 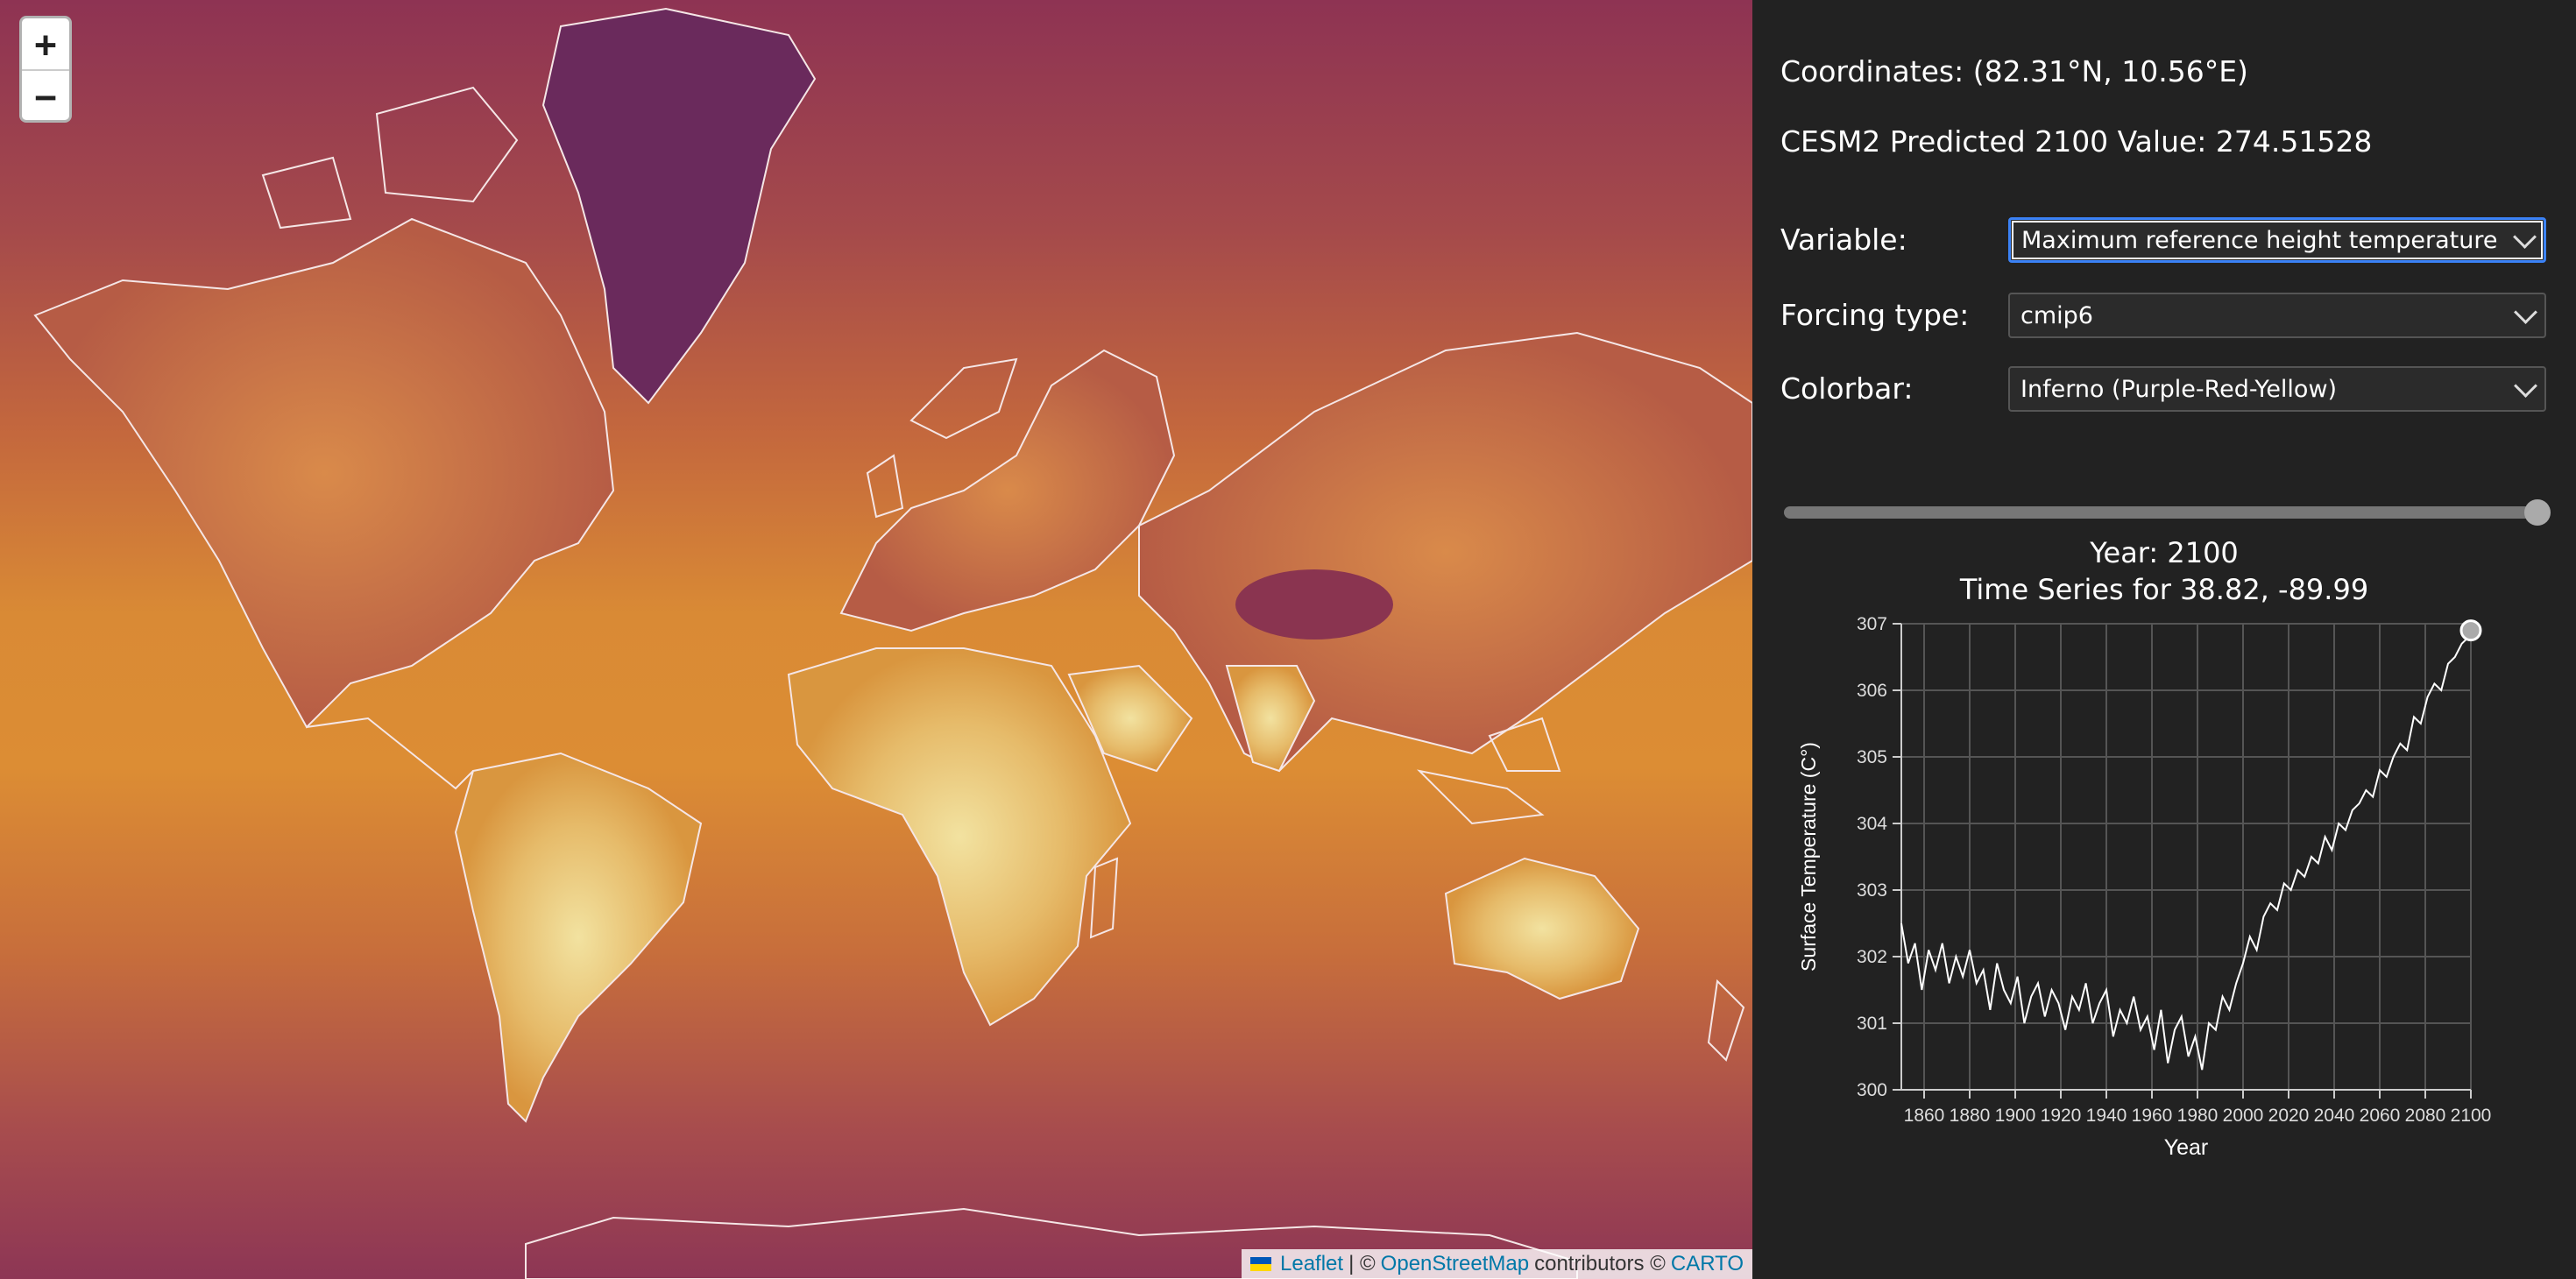 I want to click on forcing-label: Forcing type:, so click(x=1875, y=315).